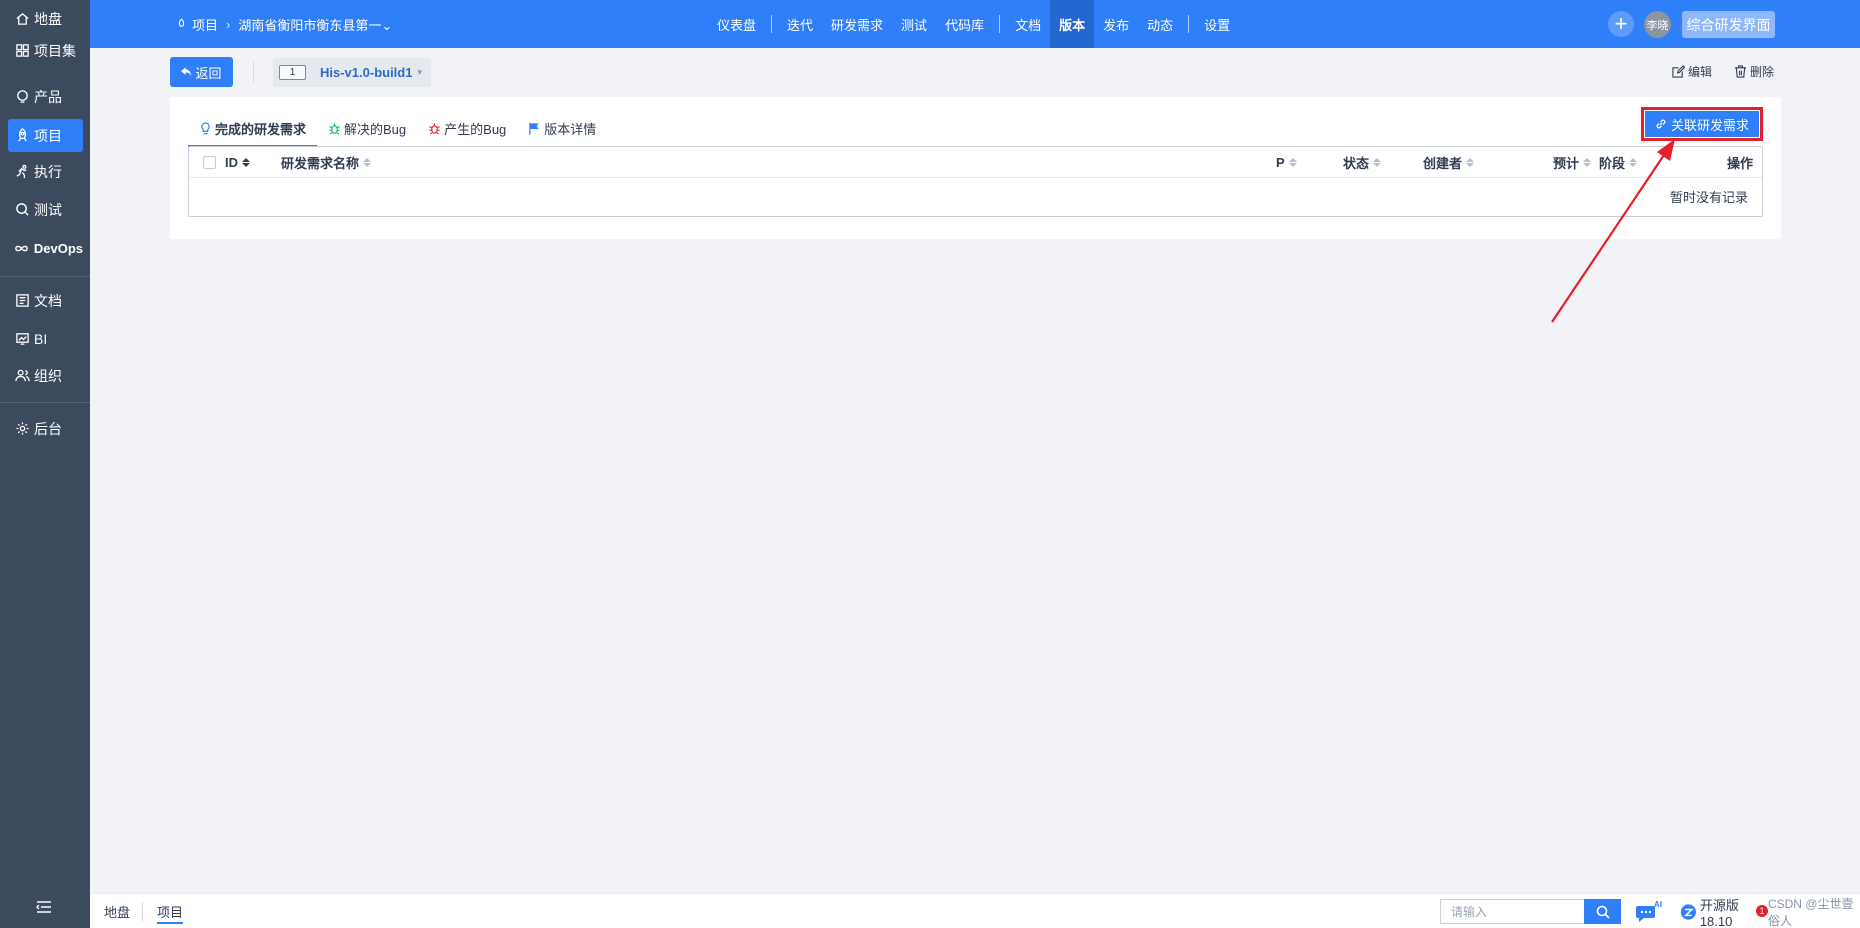 This screenshot has height=928, width=1860. I want to click on zentao-logo-icon, so click(1688, 911).